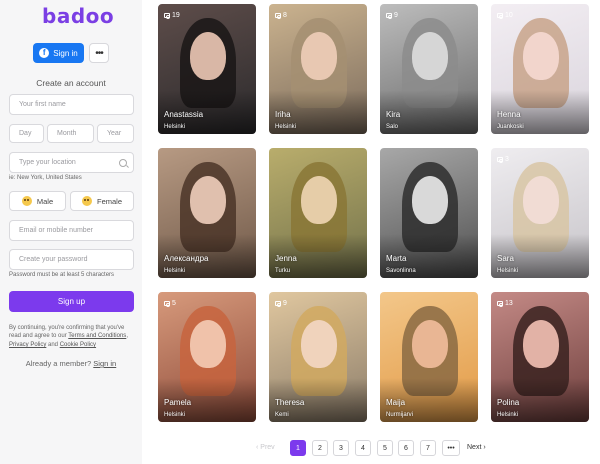 Image resolution: width=600 pixels, height=464 pixels. Describe the element at coordinates (285, 15) in the screenshot. I see `photo-count-label: 8` at that location.